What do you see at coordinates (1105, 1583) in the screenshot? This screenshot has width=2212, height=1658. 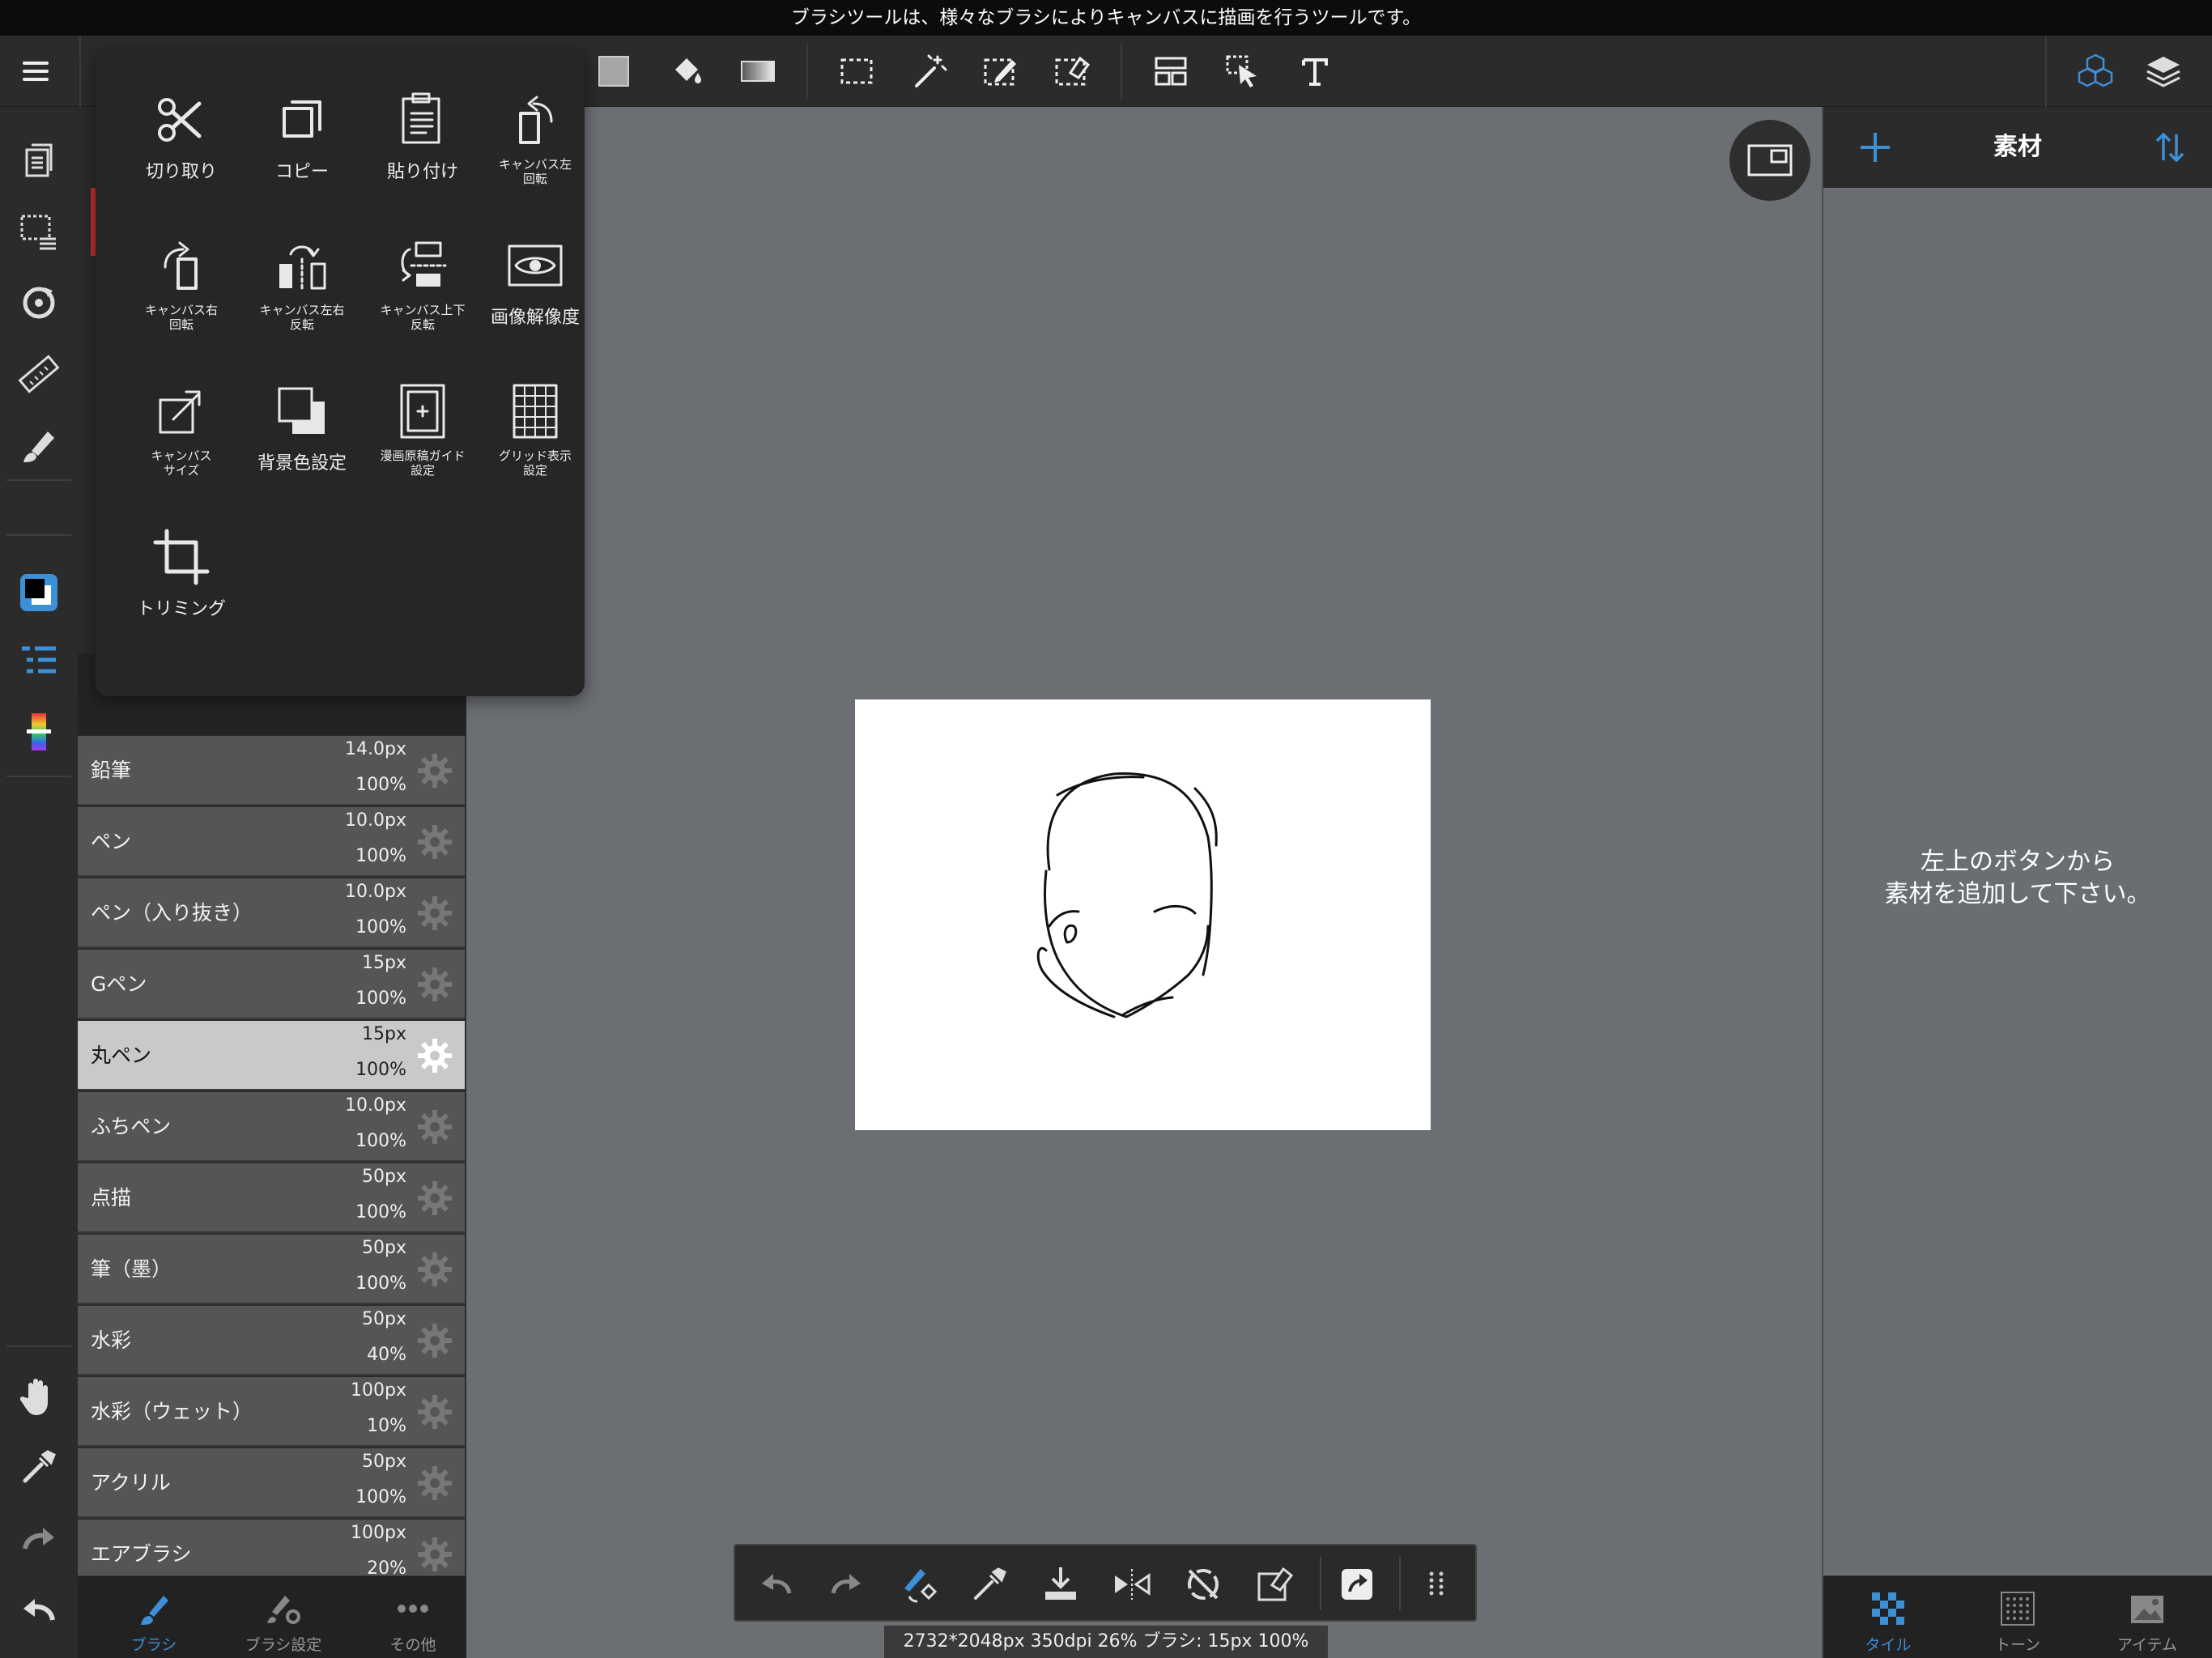 I see `quick-access-bar` at bounding box center [1105, 1583].